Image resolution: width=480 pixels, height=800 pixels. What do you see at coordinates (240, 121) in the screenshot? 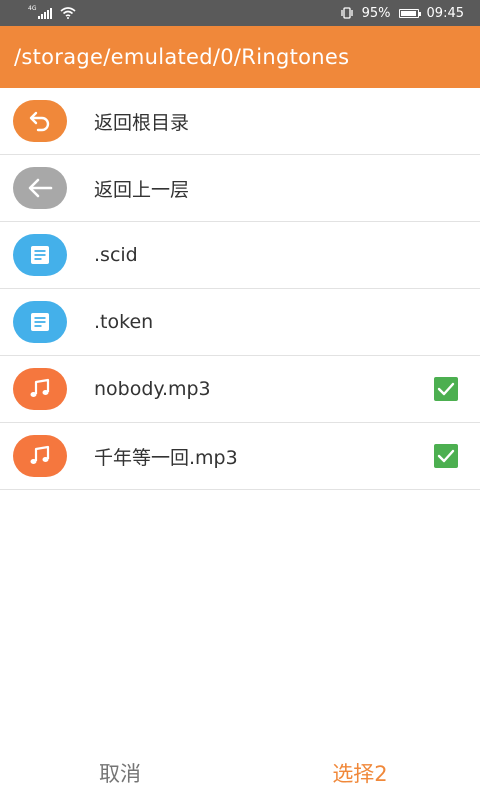
I see `list-item-back-root: 返回根目录` at bounding box center [240, 121].